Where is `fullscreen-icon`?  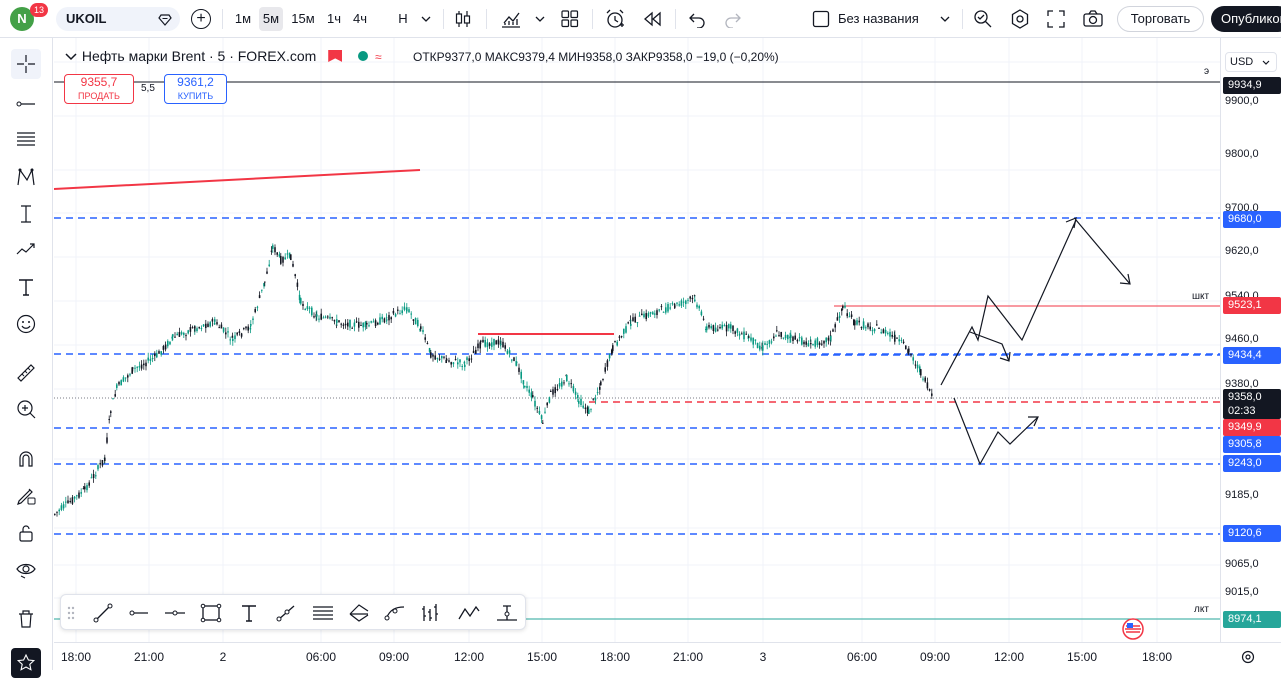 fullscreen-icon is located at coordinates (1056, 19).